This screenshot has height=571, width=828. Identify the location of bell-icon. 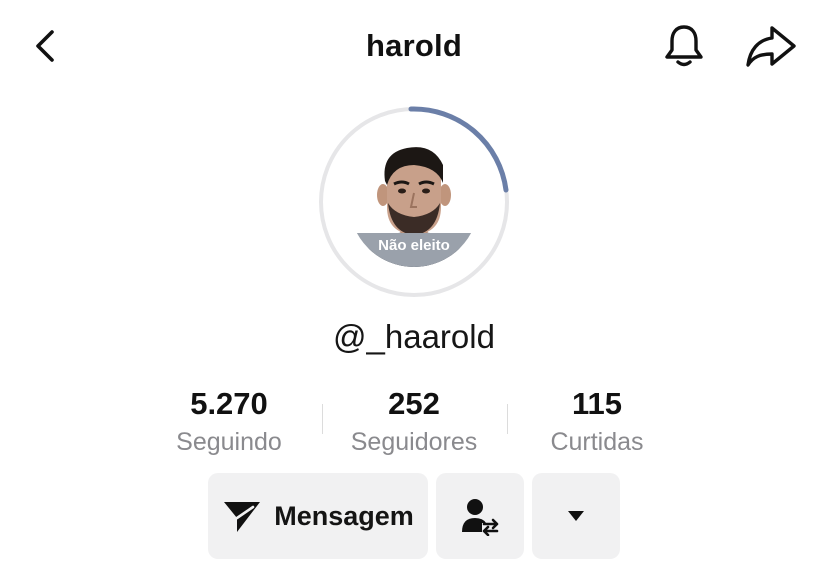
(684, 46).